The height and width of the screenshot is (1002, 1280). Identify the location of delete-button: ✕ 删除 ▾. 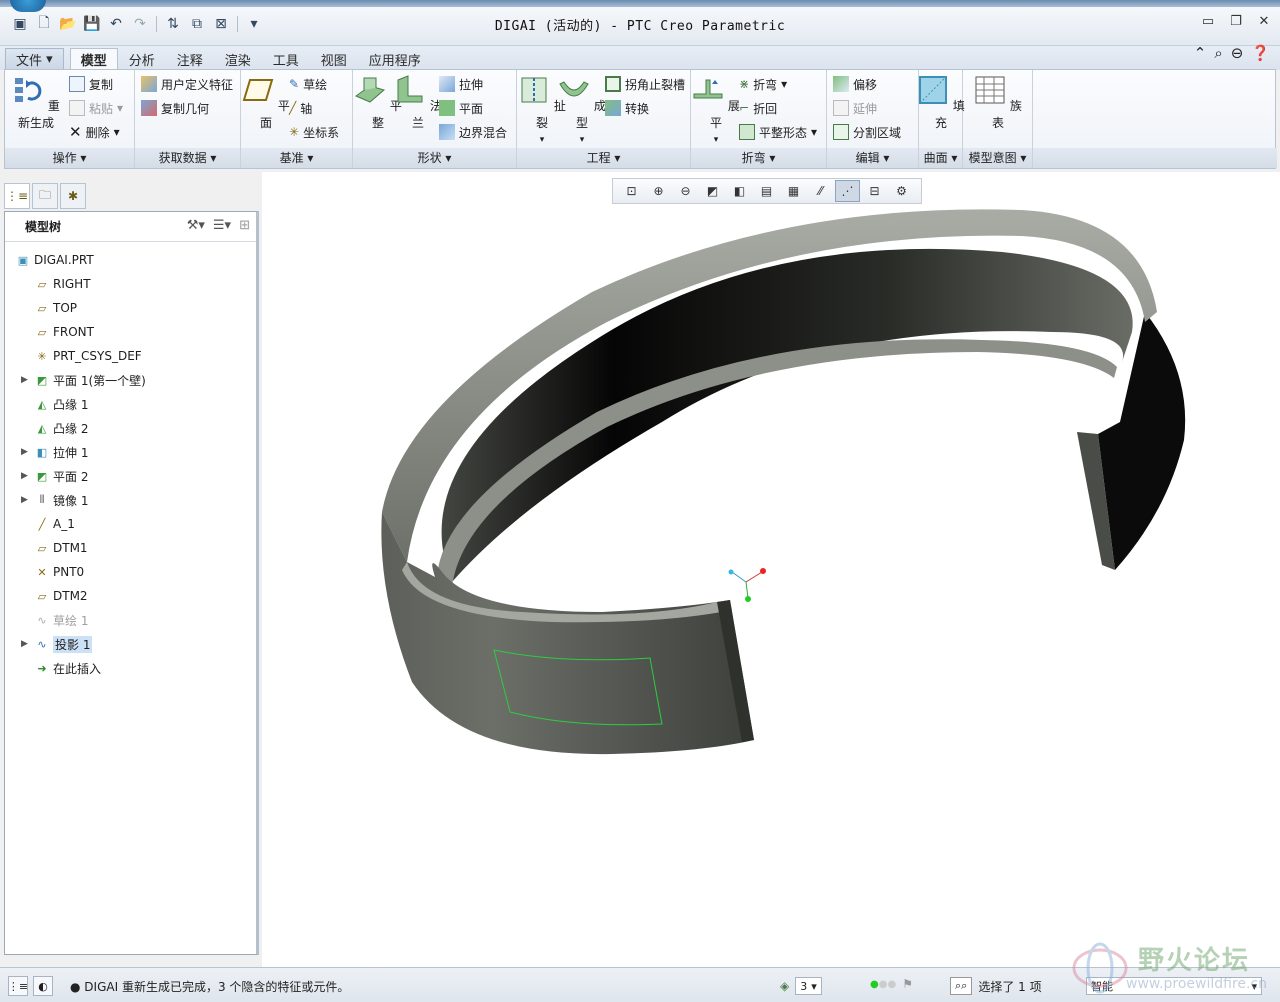
(94, 132).